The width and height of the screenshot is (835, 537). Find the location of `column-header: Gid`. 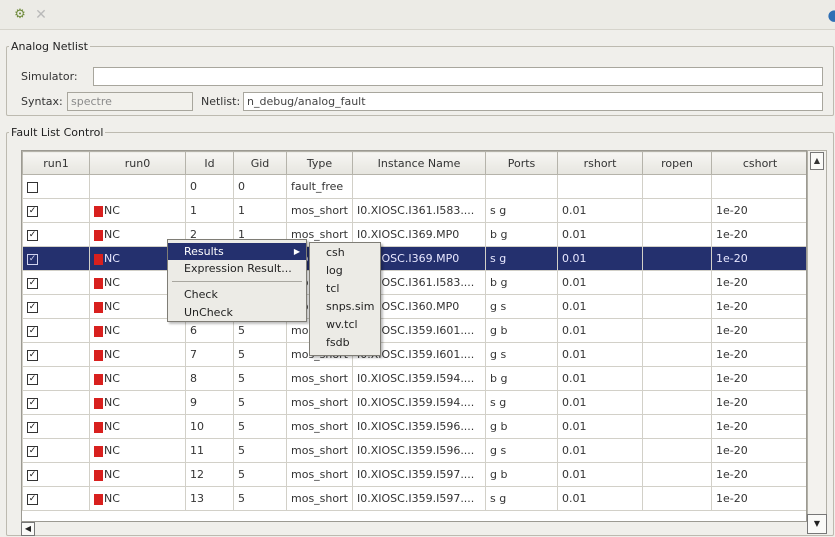

column-header: Gid is located at coordinates (260, 163).